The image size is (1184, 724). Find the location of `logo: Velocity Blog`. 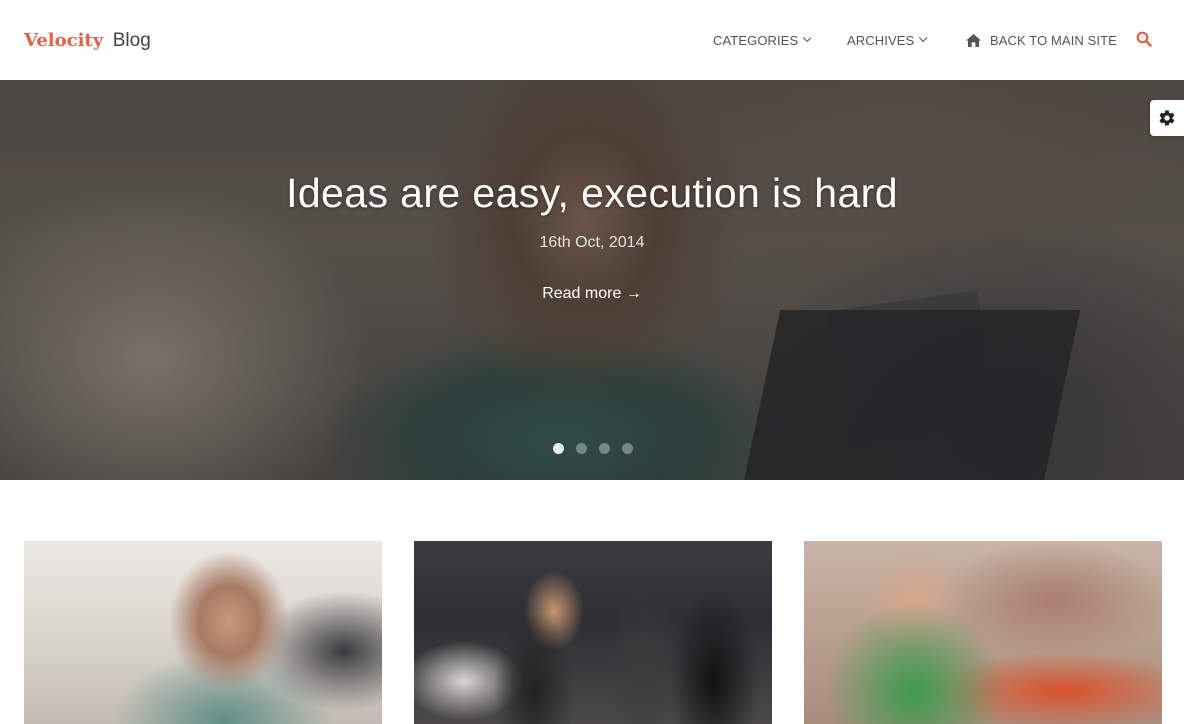

logo: Velocity Blog is located at coordinates (87, 40).